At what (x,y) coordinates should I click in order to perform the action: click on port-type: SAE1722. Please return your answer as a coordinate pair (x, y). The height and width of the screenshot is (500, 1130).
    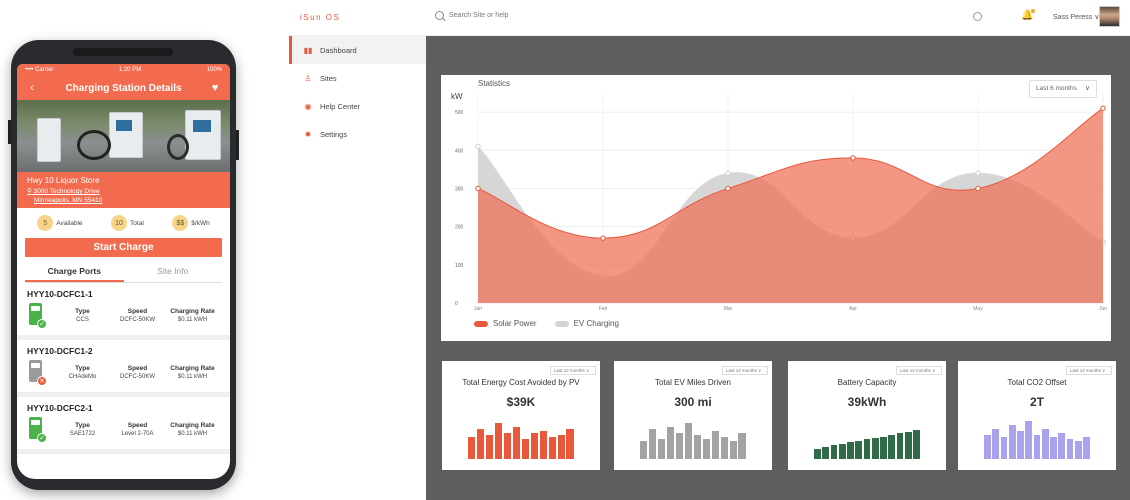
    Looking at the image, I should click on (82, 434).